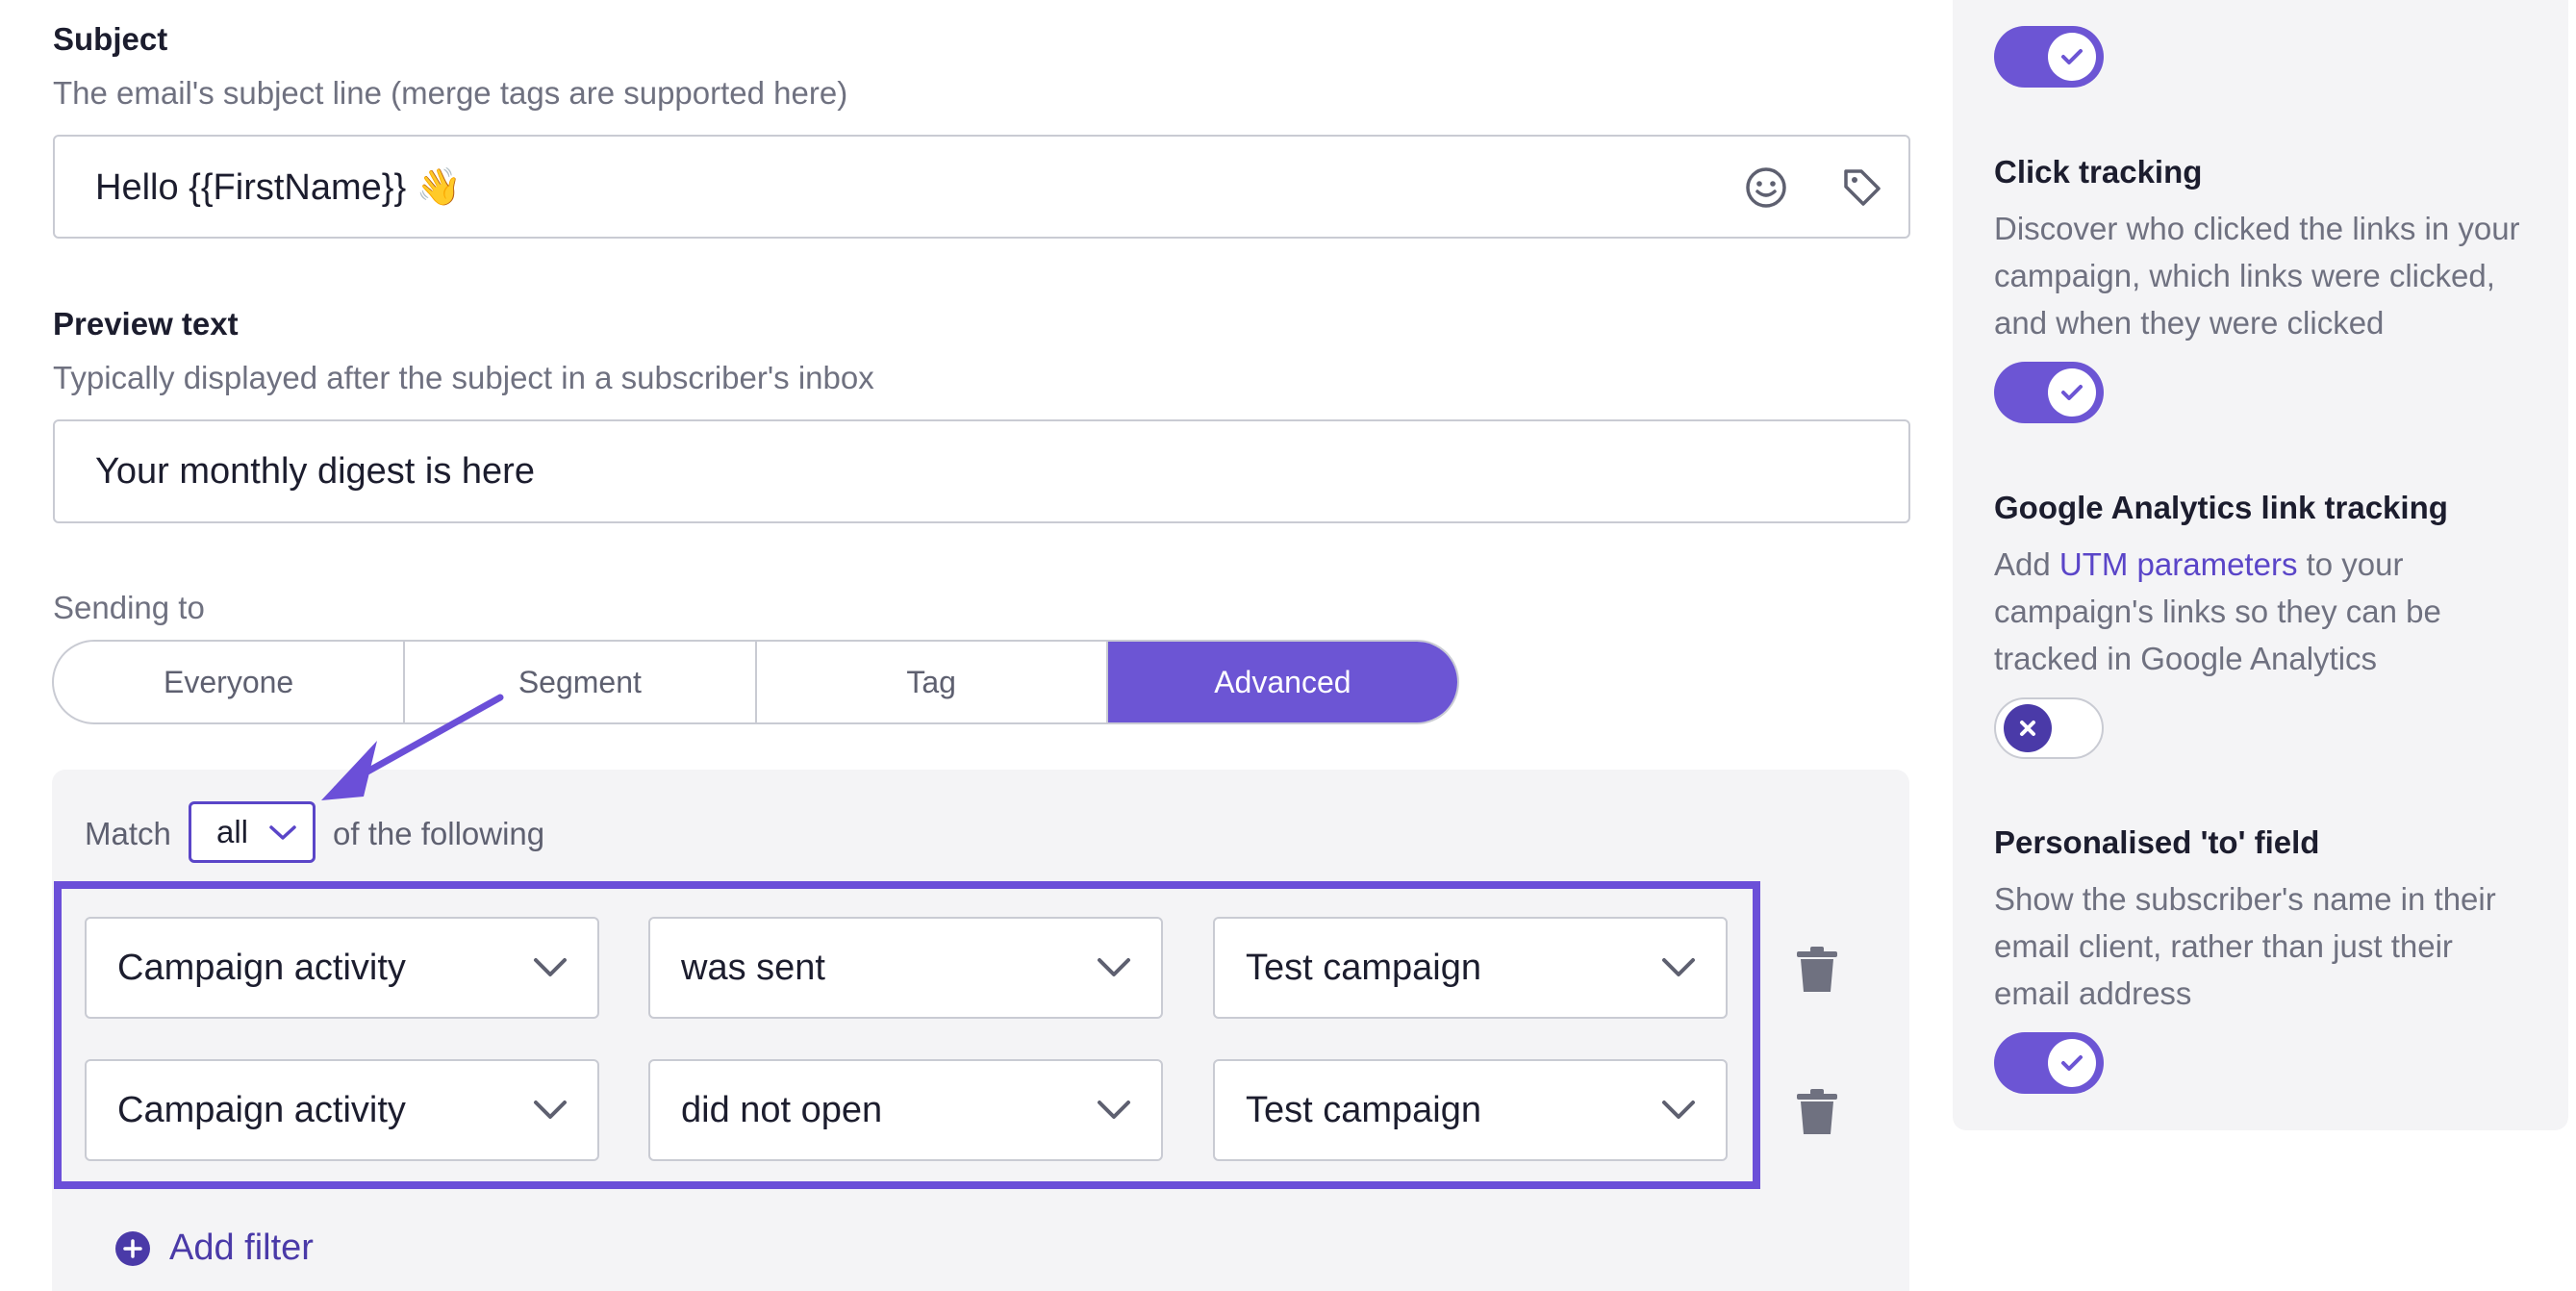 The image size is (2576, 1291). Describe the element at coordinates (251, 187) in the screenshot. I see `subject-value: Hello {{FirstName}}` at that location.